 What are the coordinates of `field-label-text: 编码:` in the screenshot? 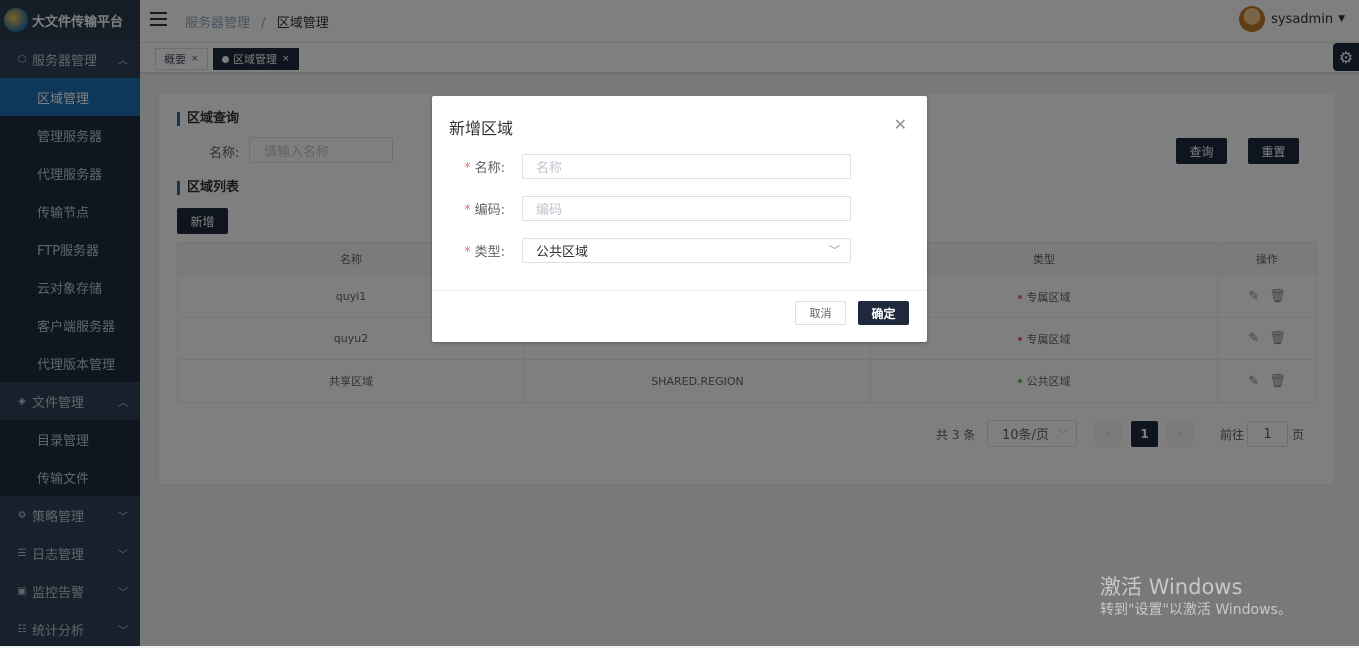 It's located at (489, 210).